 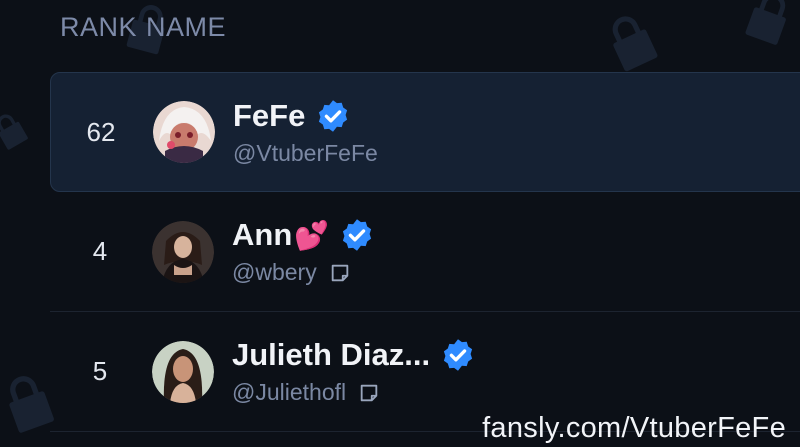 What do you see at coordinates (289, 392) in the screenshot?
I see `creator-handle: @Juliethofl` at bounding box center [289, 392].